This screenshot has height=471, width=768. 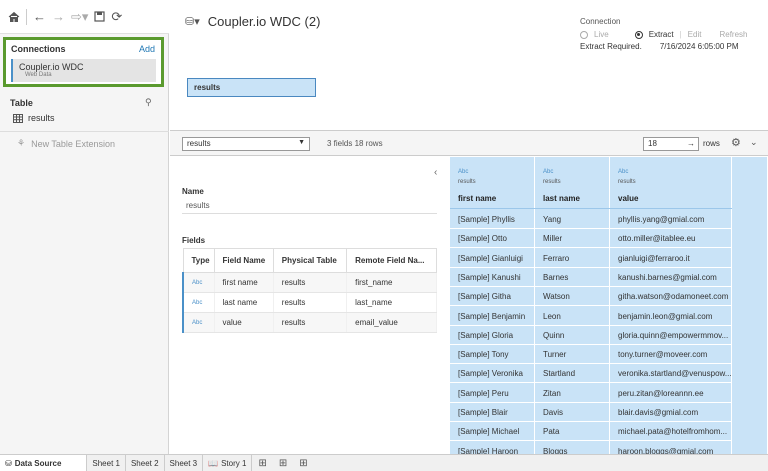 What do you see at coordinates (309, 282) in the screenshot?
I see `table-row: Abc first name results first_name` at bounding box center [309, 282].